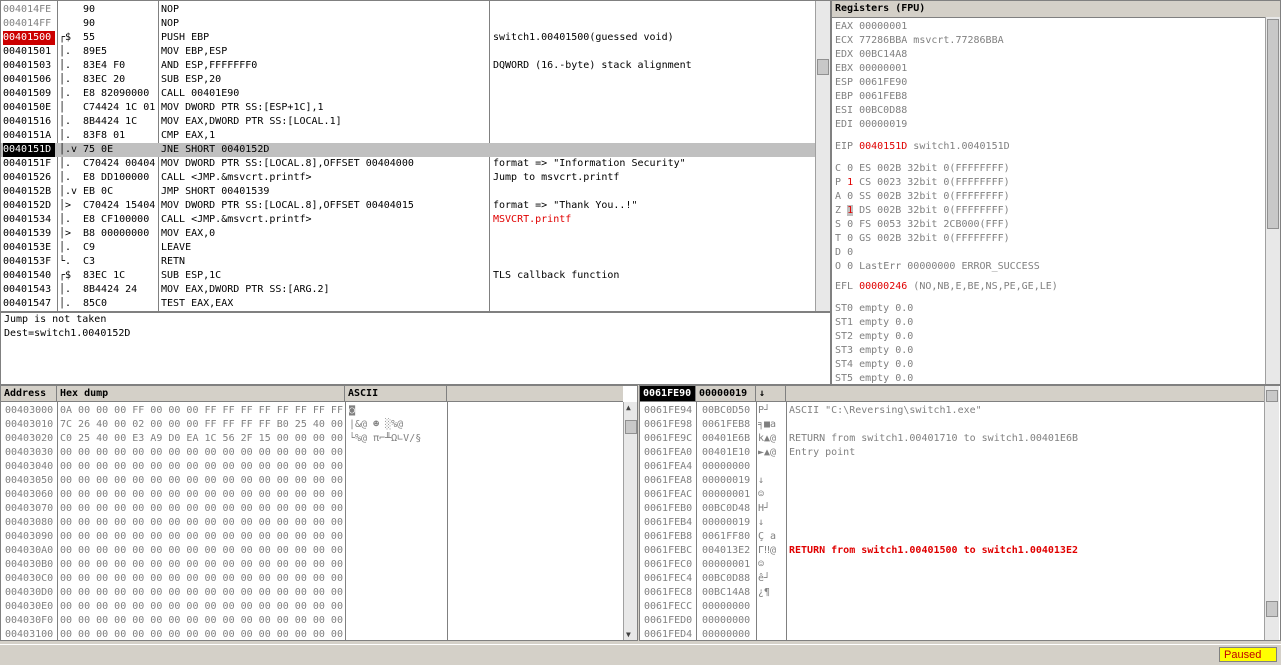  Describe the element at coordinates (628, 634) in the screenshot. I see `scroll-down-icon: ▼` at that location.